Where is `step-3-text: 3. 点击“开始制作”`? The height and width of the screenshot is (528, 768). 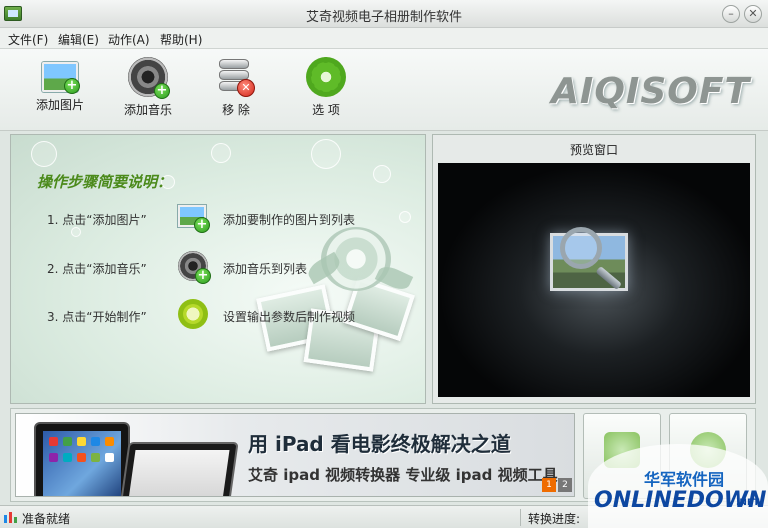
step-3-text: 3. 点击“开始制作” is located at coordinates (97, 317).